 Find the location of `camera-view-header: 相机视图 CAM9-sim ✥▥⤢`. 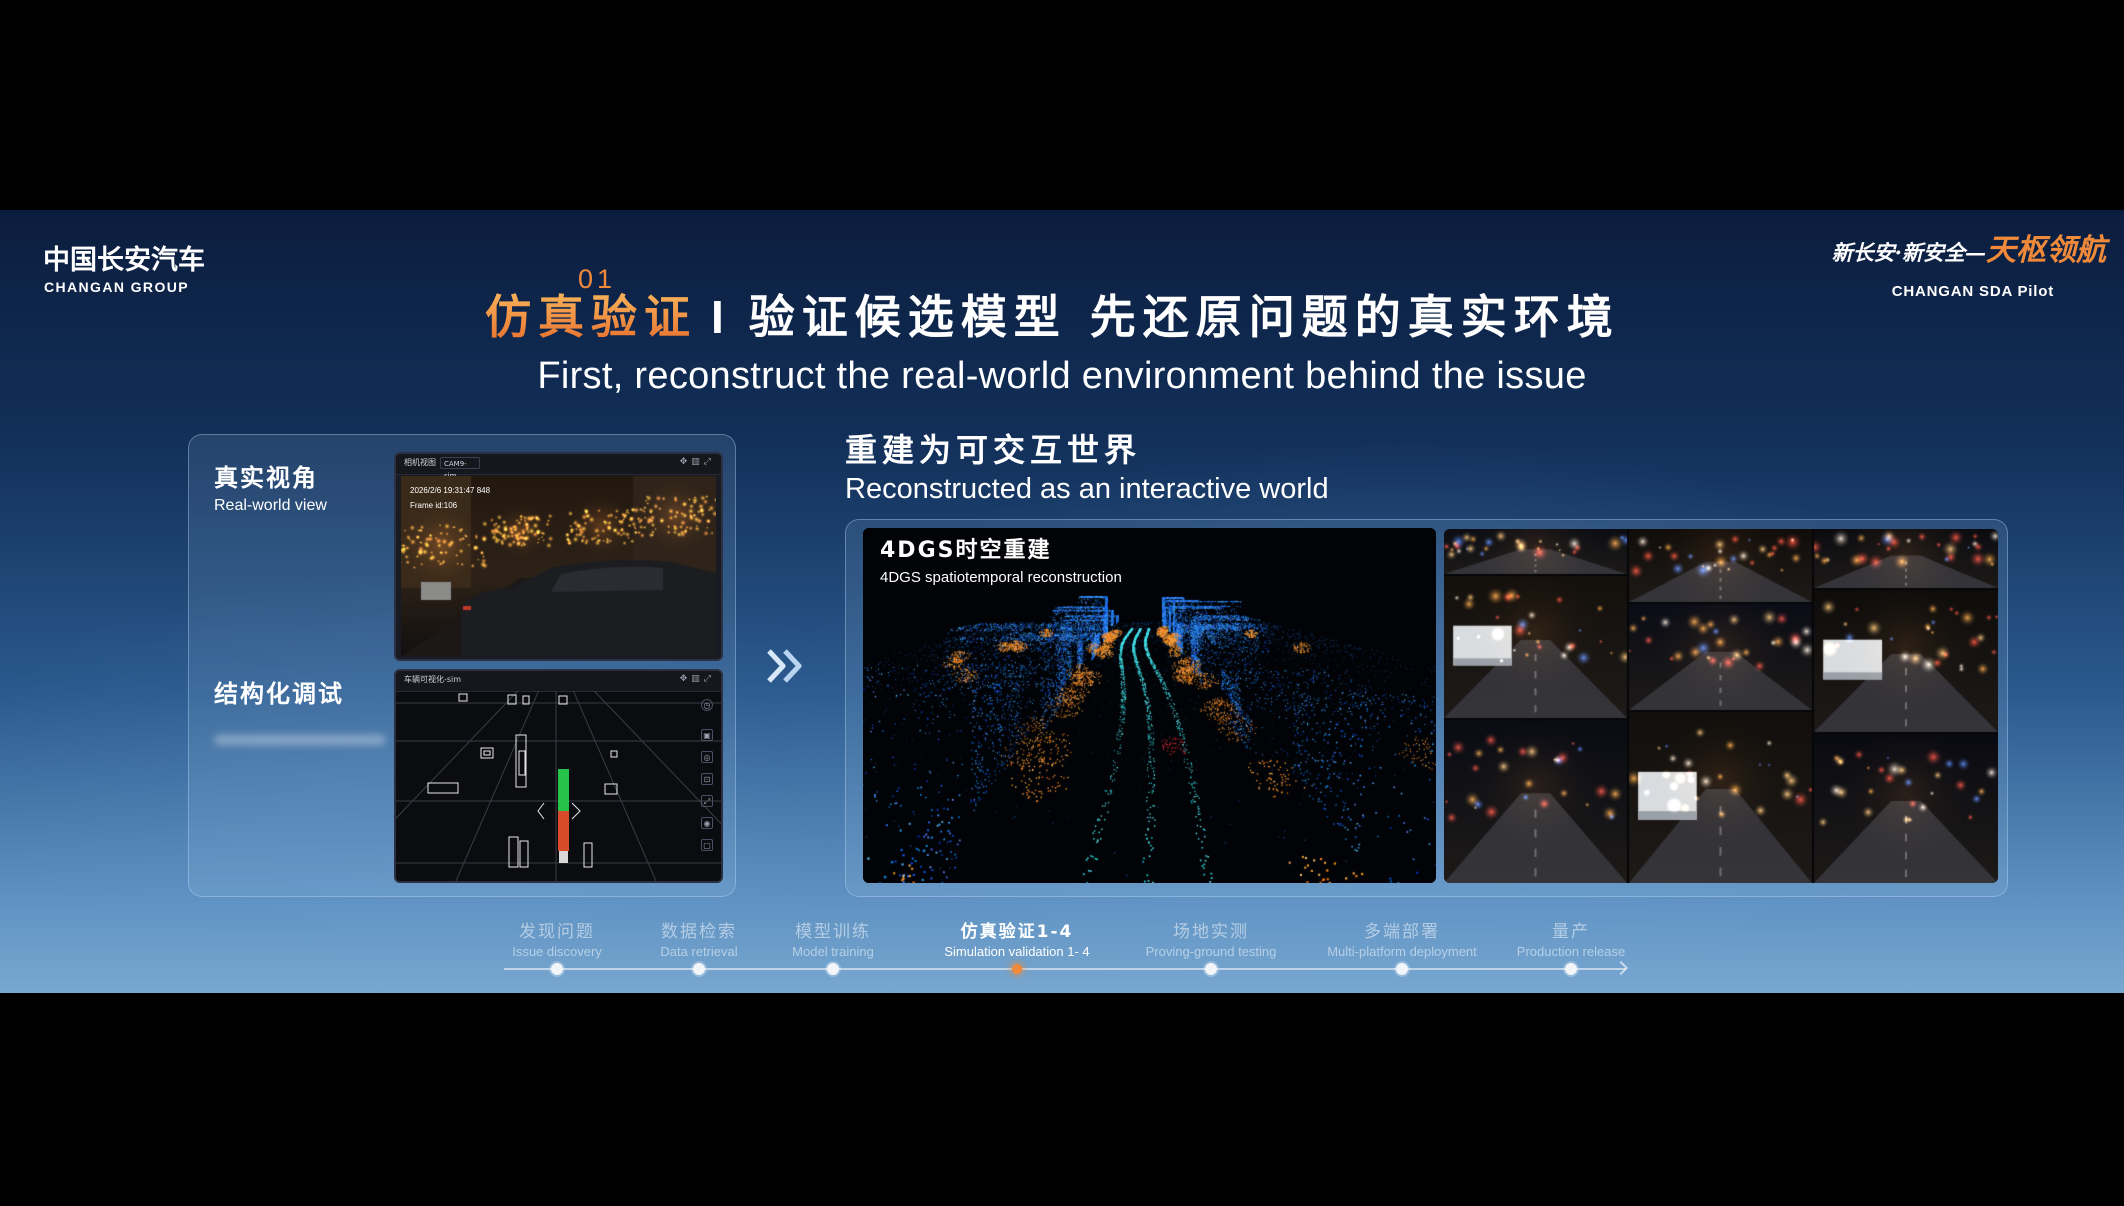

camera-view-header: 相机视图 CAM9-sim ✥▥⤢ is located at coordinates (558, 467).